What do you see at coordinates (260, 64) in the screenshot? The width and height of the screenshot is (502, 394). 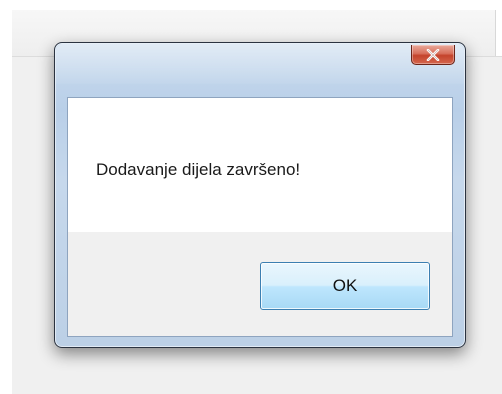 I see `title-bar` at bounding box center [260, 64].